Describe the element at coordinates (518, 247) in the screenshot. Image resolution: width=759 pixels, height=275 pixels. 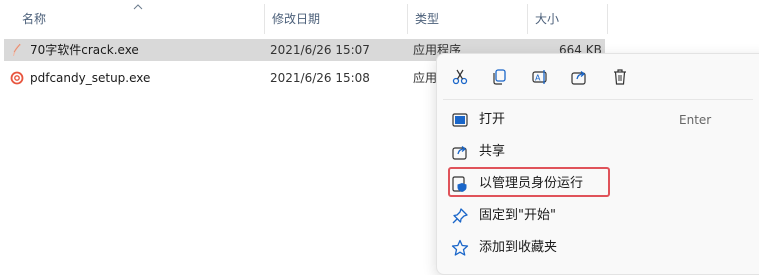
I see `menu-item-label: 添加到收藏夹` at that location.